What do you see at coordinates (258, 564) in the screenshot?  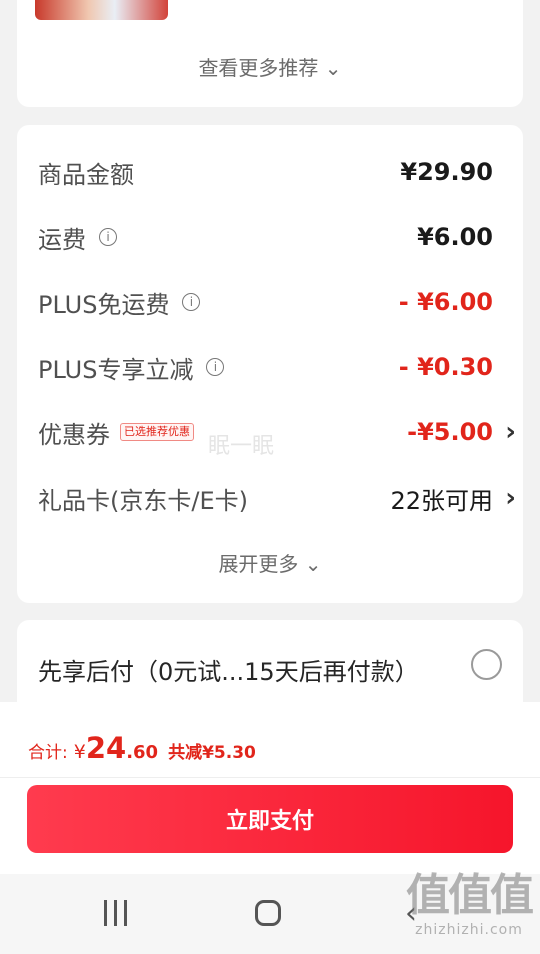 I see `expand-more-label: 展开更多` at bounding box center [258, 564].